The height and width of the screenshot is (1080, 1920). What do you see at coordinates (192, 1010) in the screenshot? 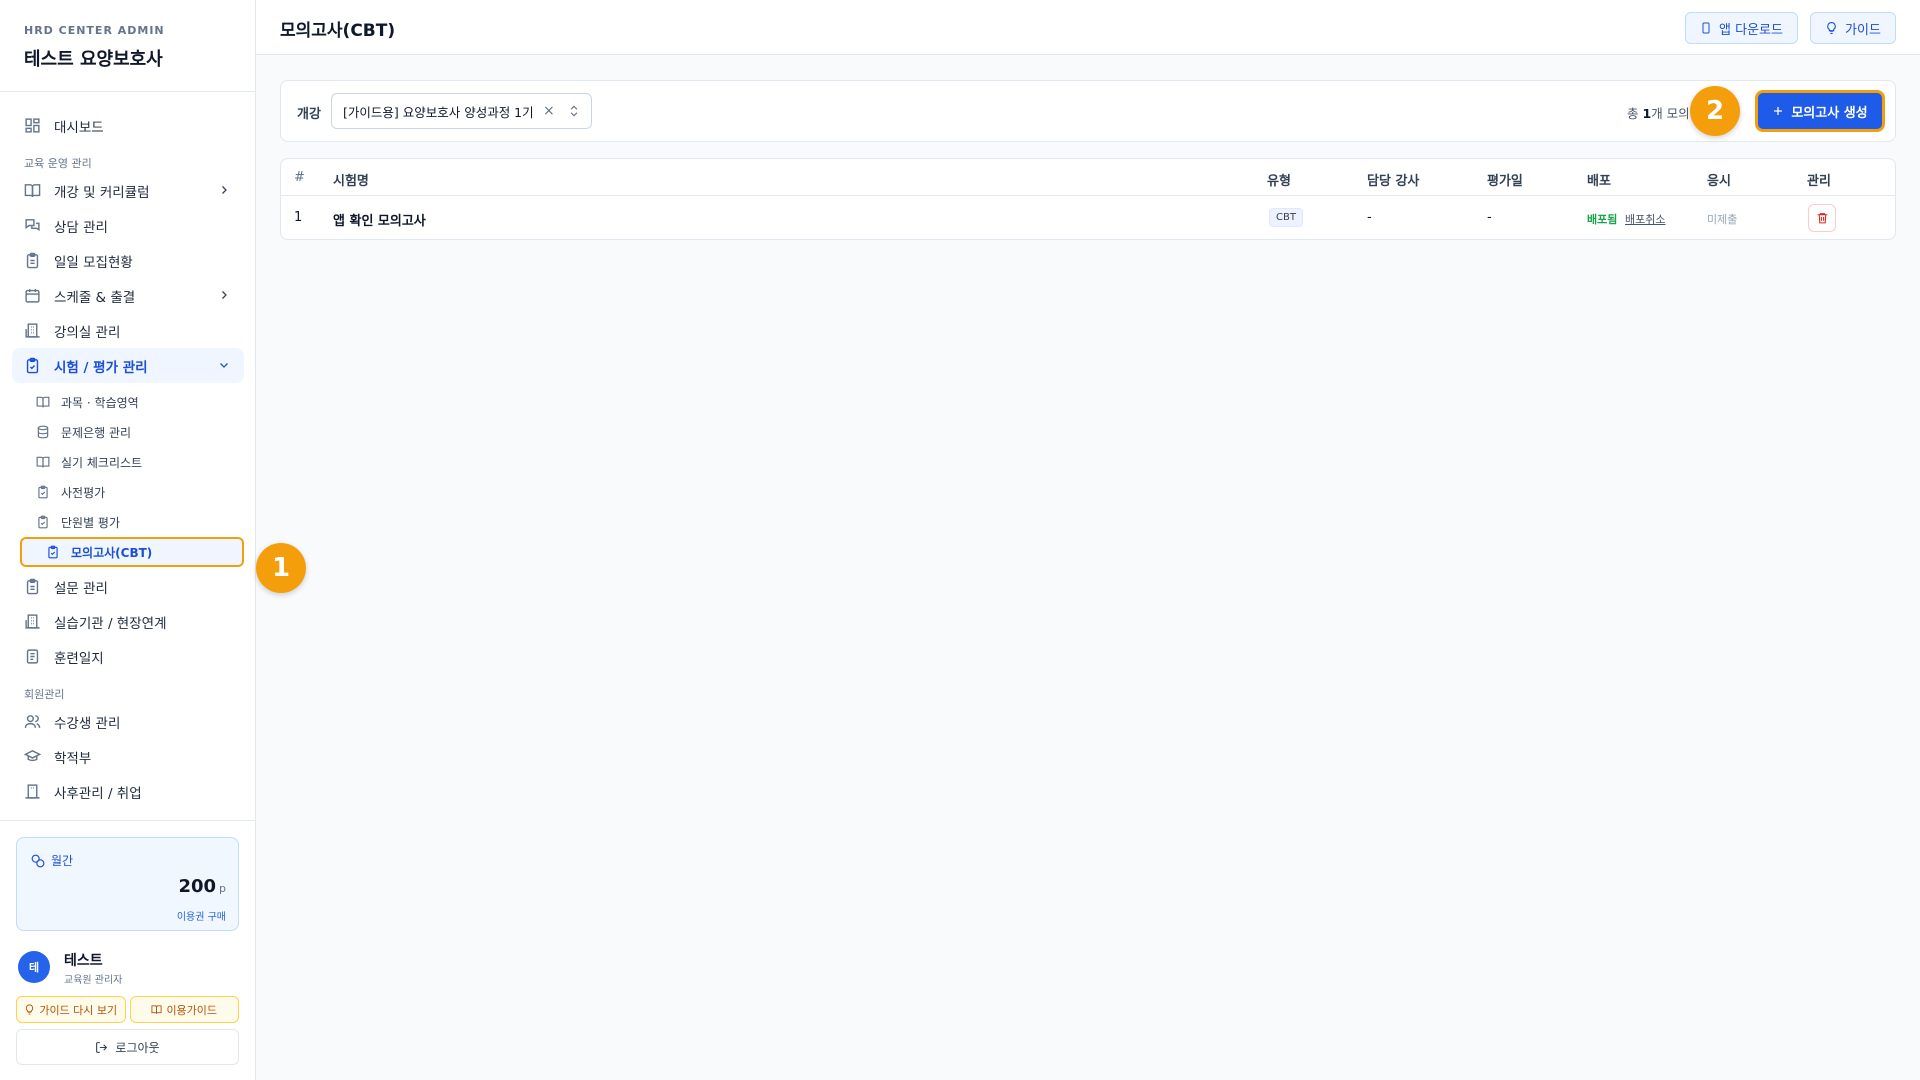
I see `usage-guide-label: 이용가이드` at bounding box center [192, 1010].